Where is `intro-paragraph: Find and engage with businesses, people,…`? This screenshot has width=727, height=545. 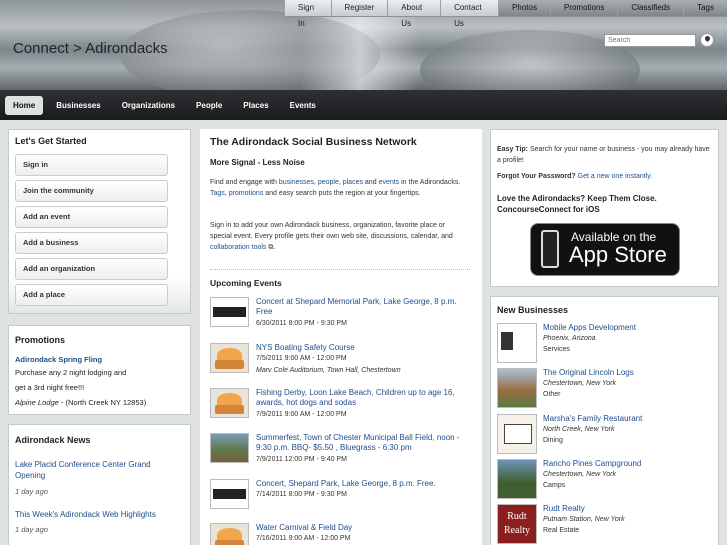
intro-paragraph: Find and engage with businesses, people,… is located at coordinates (335, 188).